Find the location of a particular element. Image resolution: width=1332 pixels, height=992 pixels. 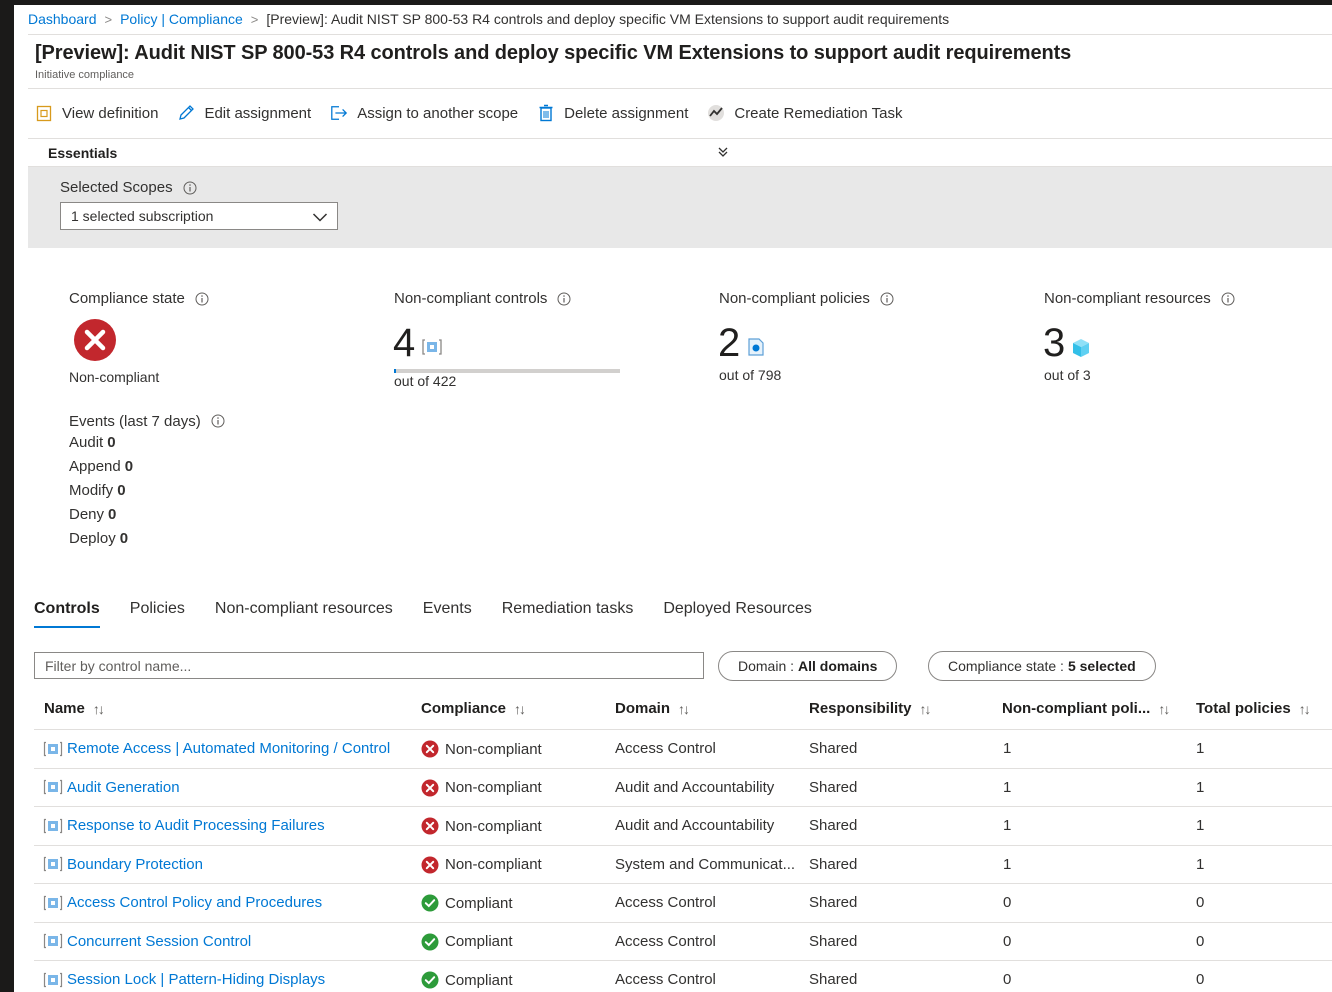

events-label-text: Events (last 7 days) is located at coordinates (135, 421).